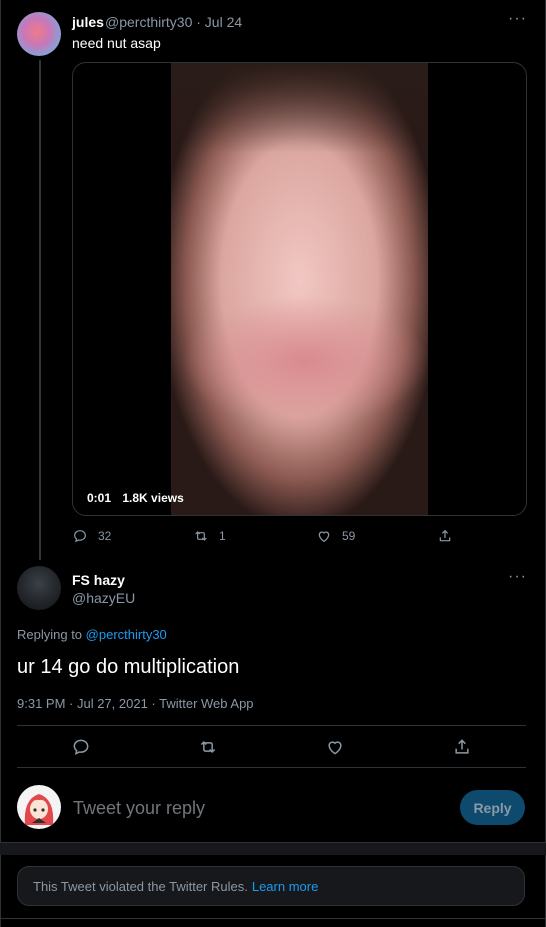 Image resolution: width=546 pixels, height=927 pixels. What do you see at coordinates (139, 808) in the screenshot?
I see `reply-input: Tweet your reply` at bounding box center [139, 808].